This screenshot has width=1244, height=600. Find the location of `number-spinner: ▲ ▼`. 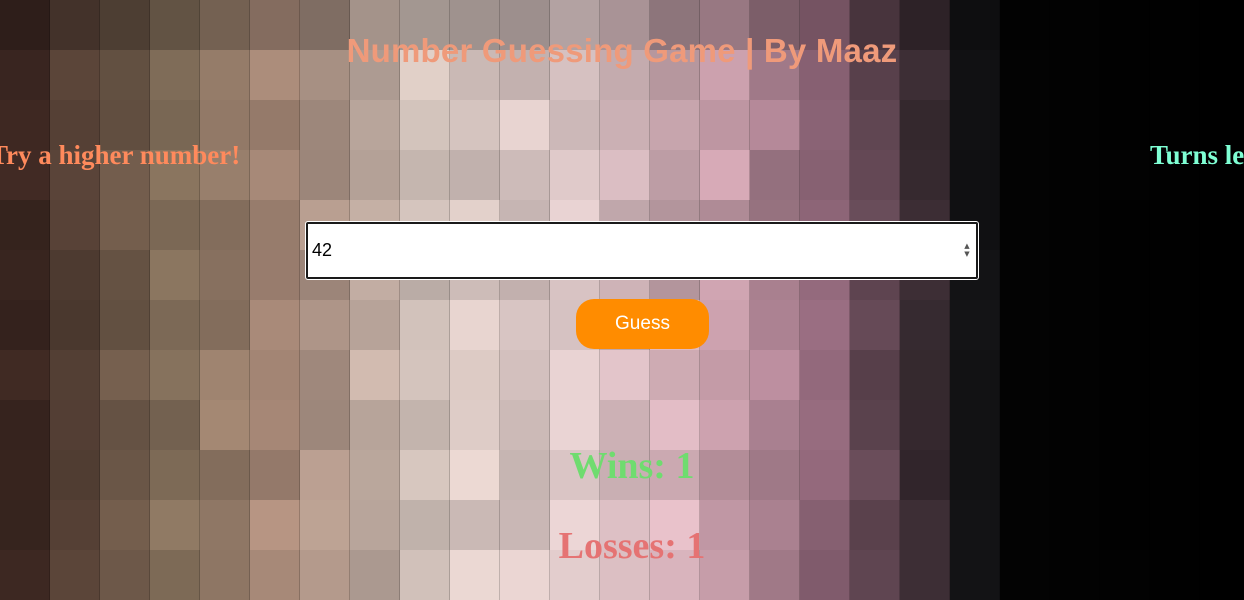

number-spinner: ▲ ▼ is located at coordinates (967, 250).